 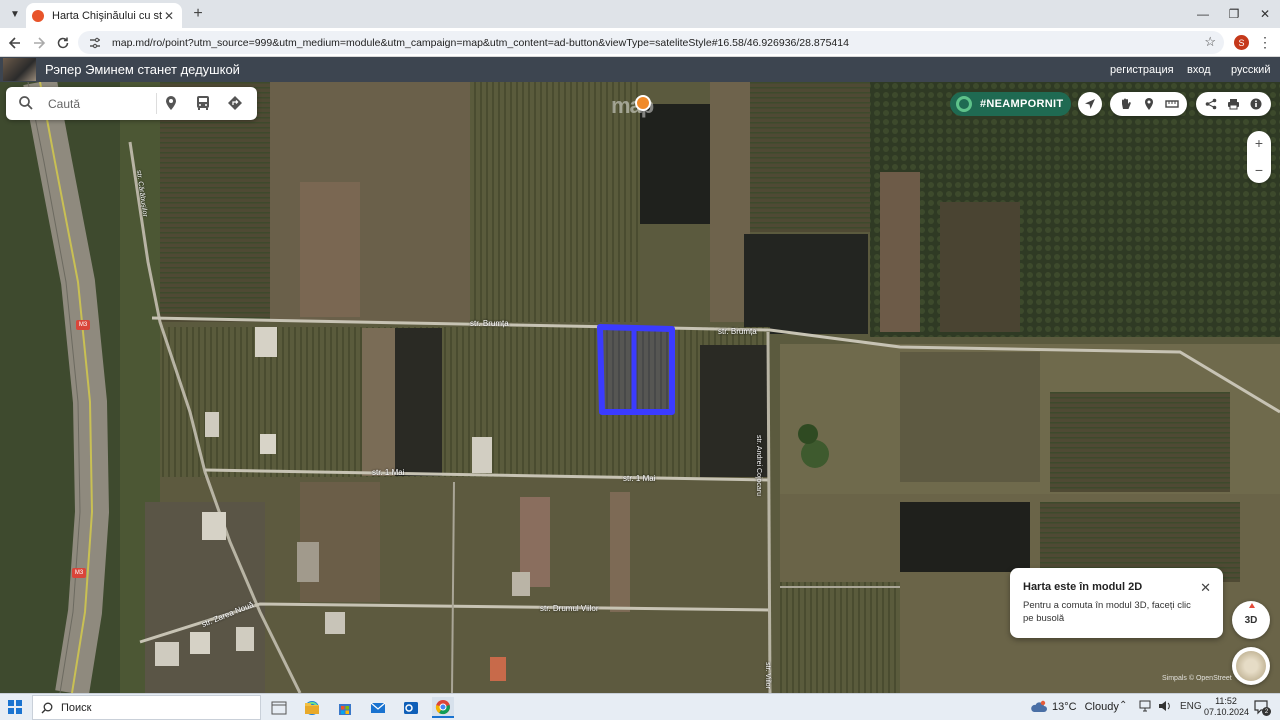 What do you see at coordinates (1266, 711) in the screenshot?
I see `notification-count-badge: 2` at bounding box center [1266, 711].